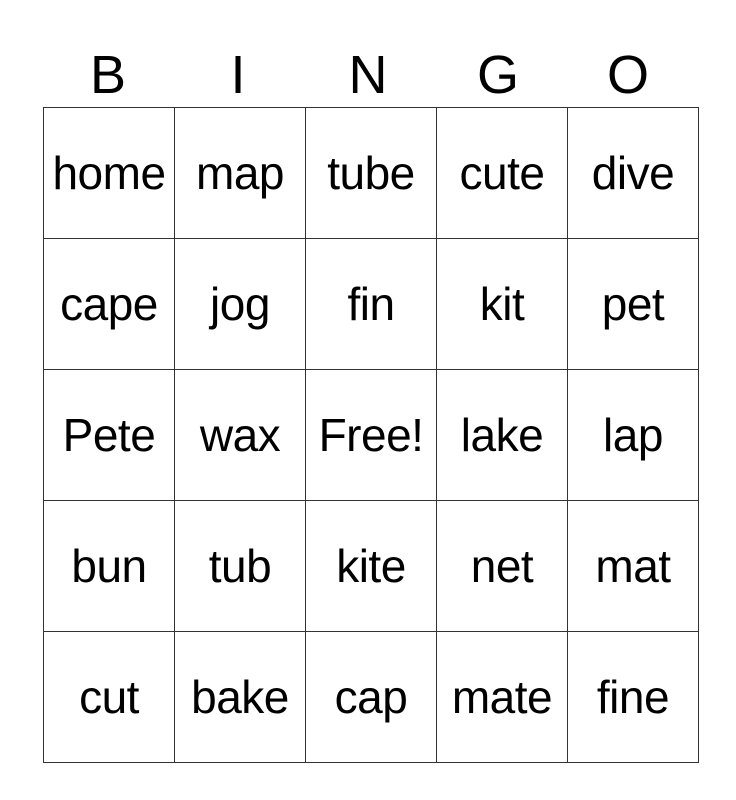 The height and width of the screenshot is (800, 736). What do you see at coordinates (633, 304) in the screenshot?
I see `card-cell: pet` at bounding box center [633, 304].